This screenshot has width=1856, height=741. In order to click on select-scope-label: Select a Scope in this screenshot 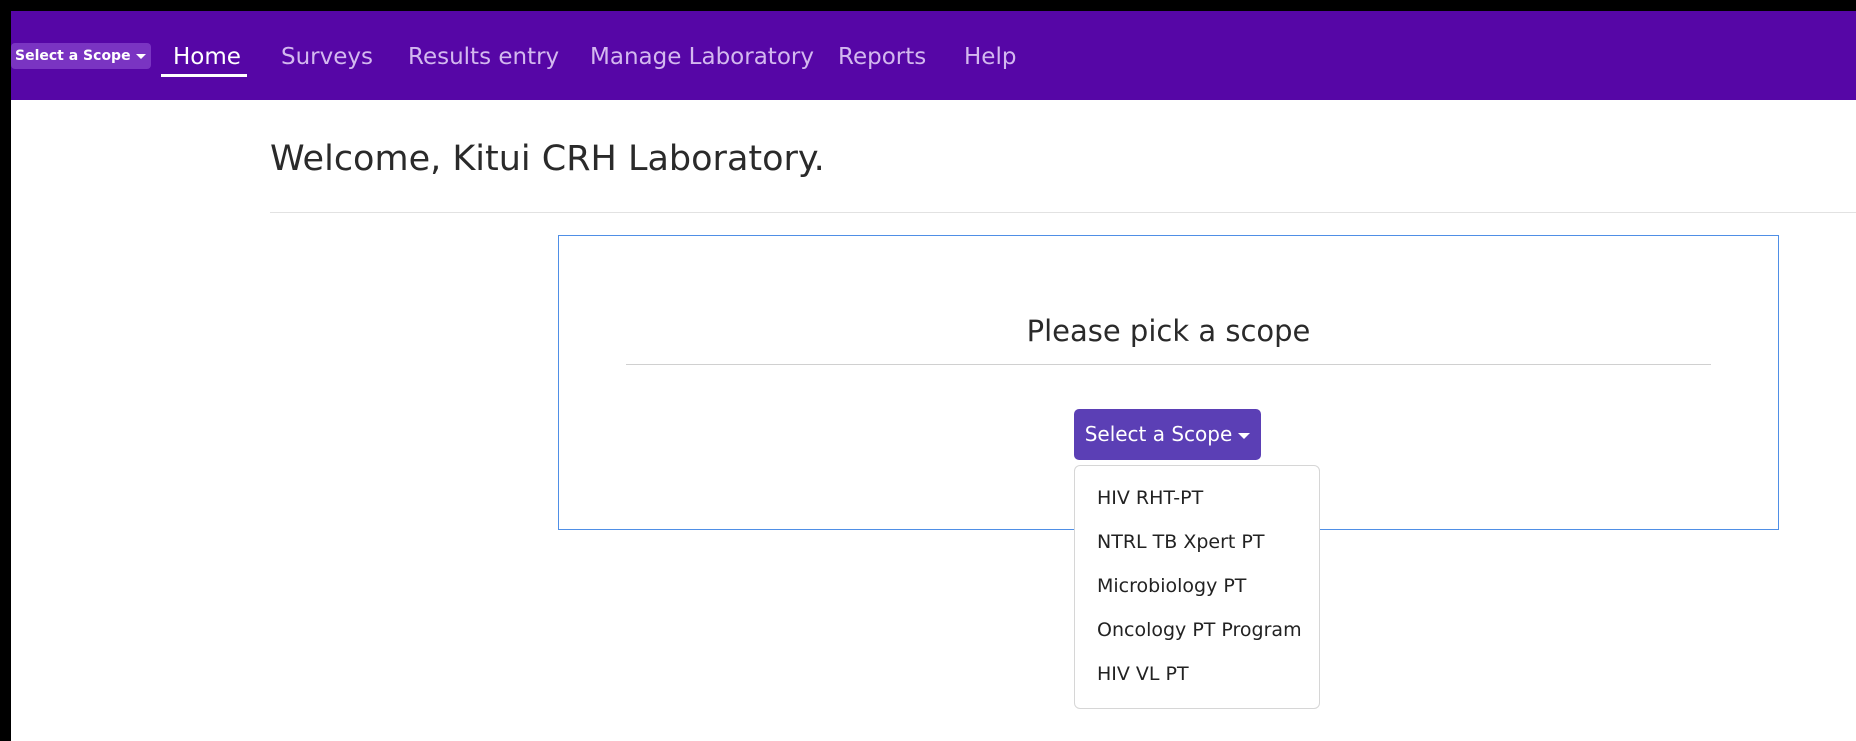, I will do `click(1158, 434)`.